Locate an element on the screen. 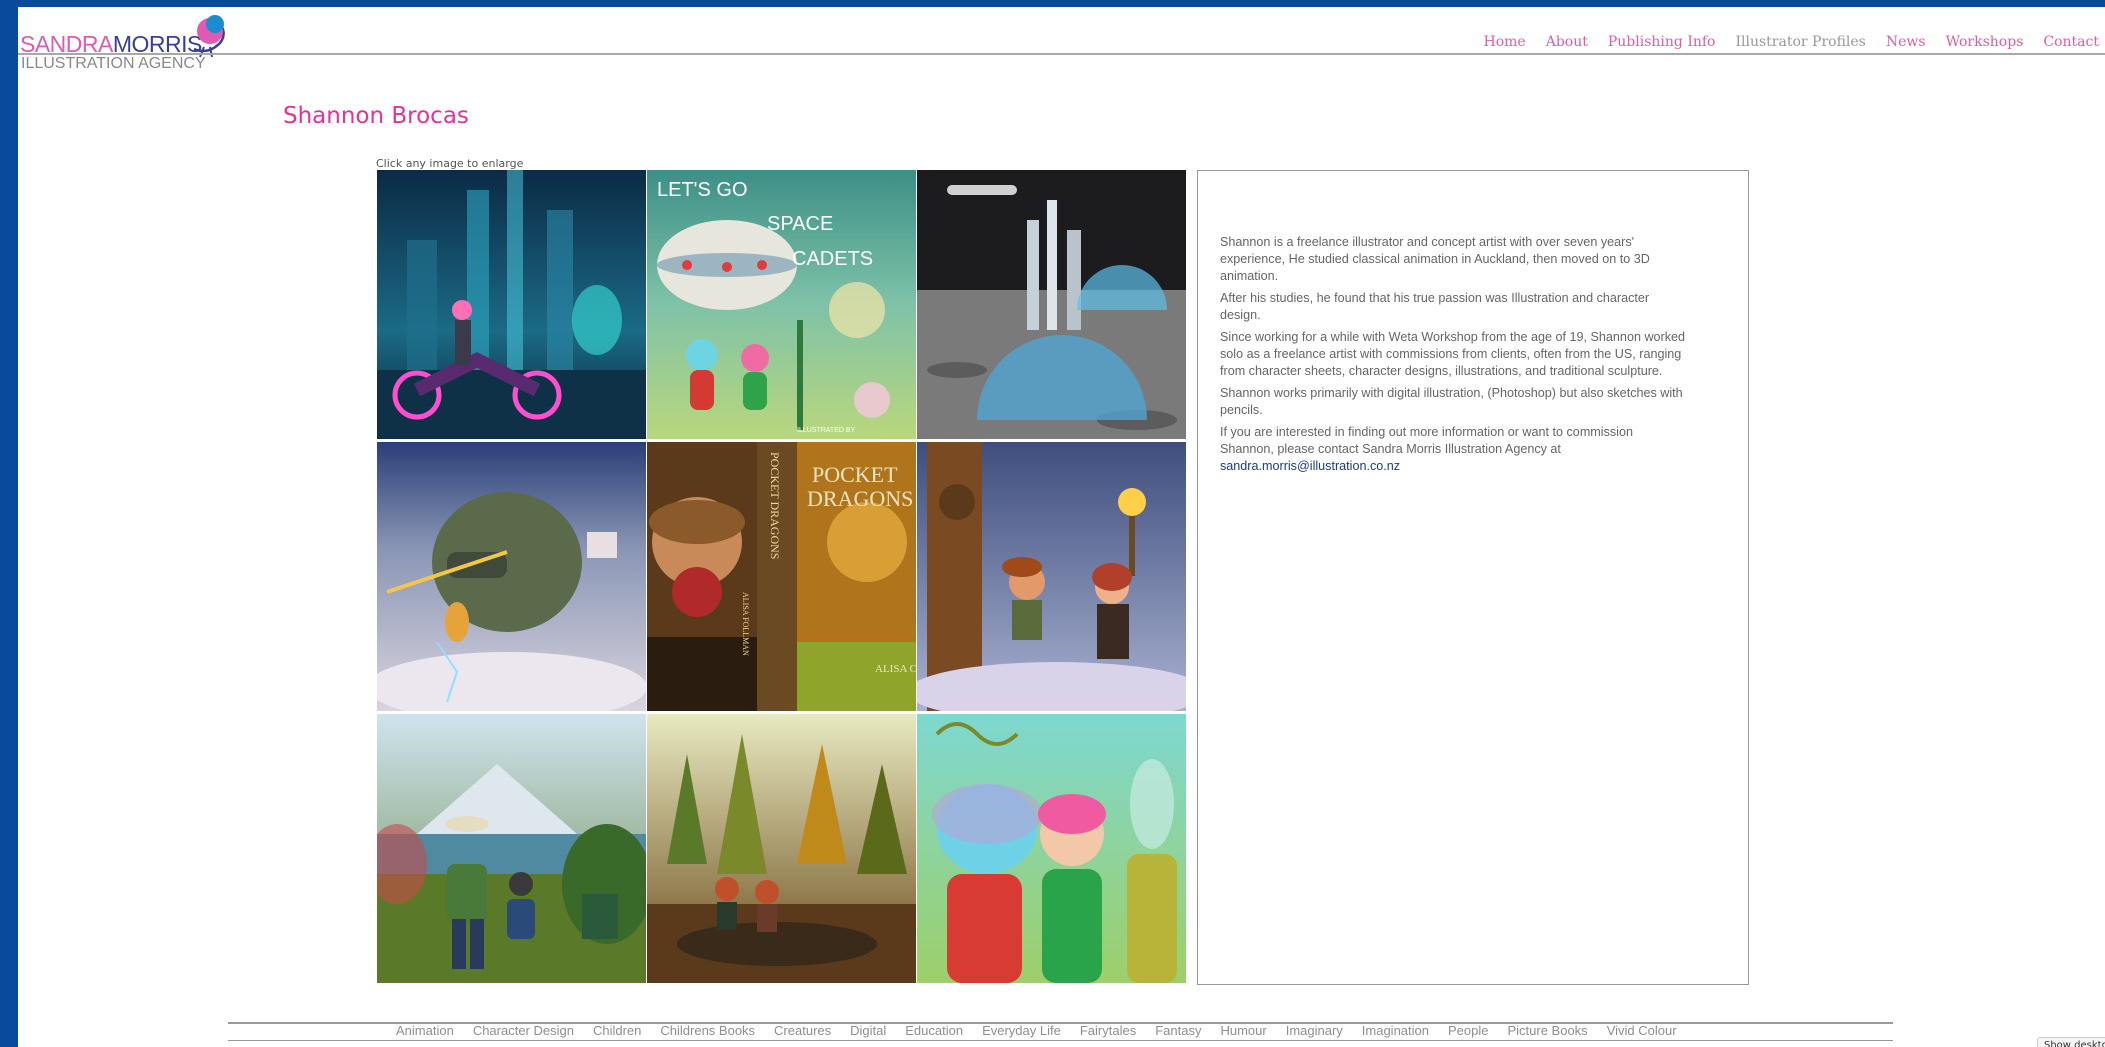 The width and height of the screenshot is (2105, 1047). space-cadets-cover-image: LET'S GO SPACE CADETS ILLUSTRATED BY is located at coordinates (781, 304).